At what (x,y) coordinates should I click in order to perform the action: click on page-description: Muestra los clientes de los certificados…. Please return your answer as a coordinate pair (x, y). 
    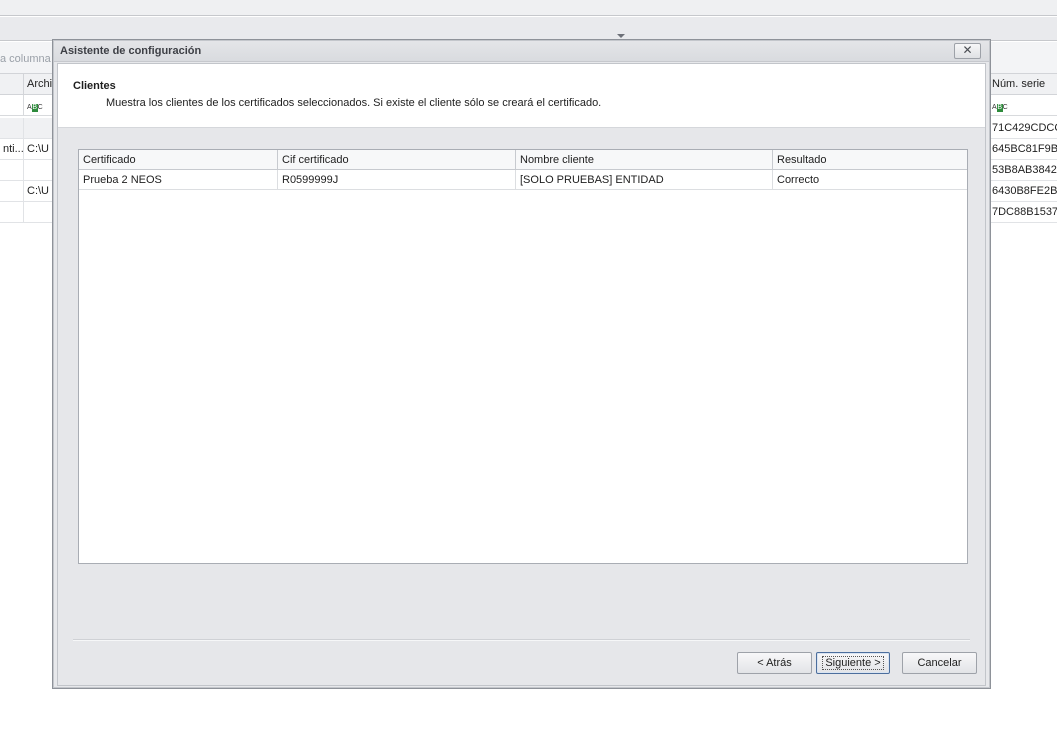
    Looking at the image, I should click on (354, 103).